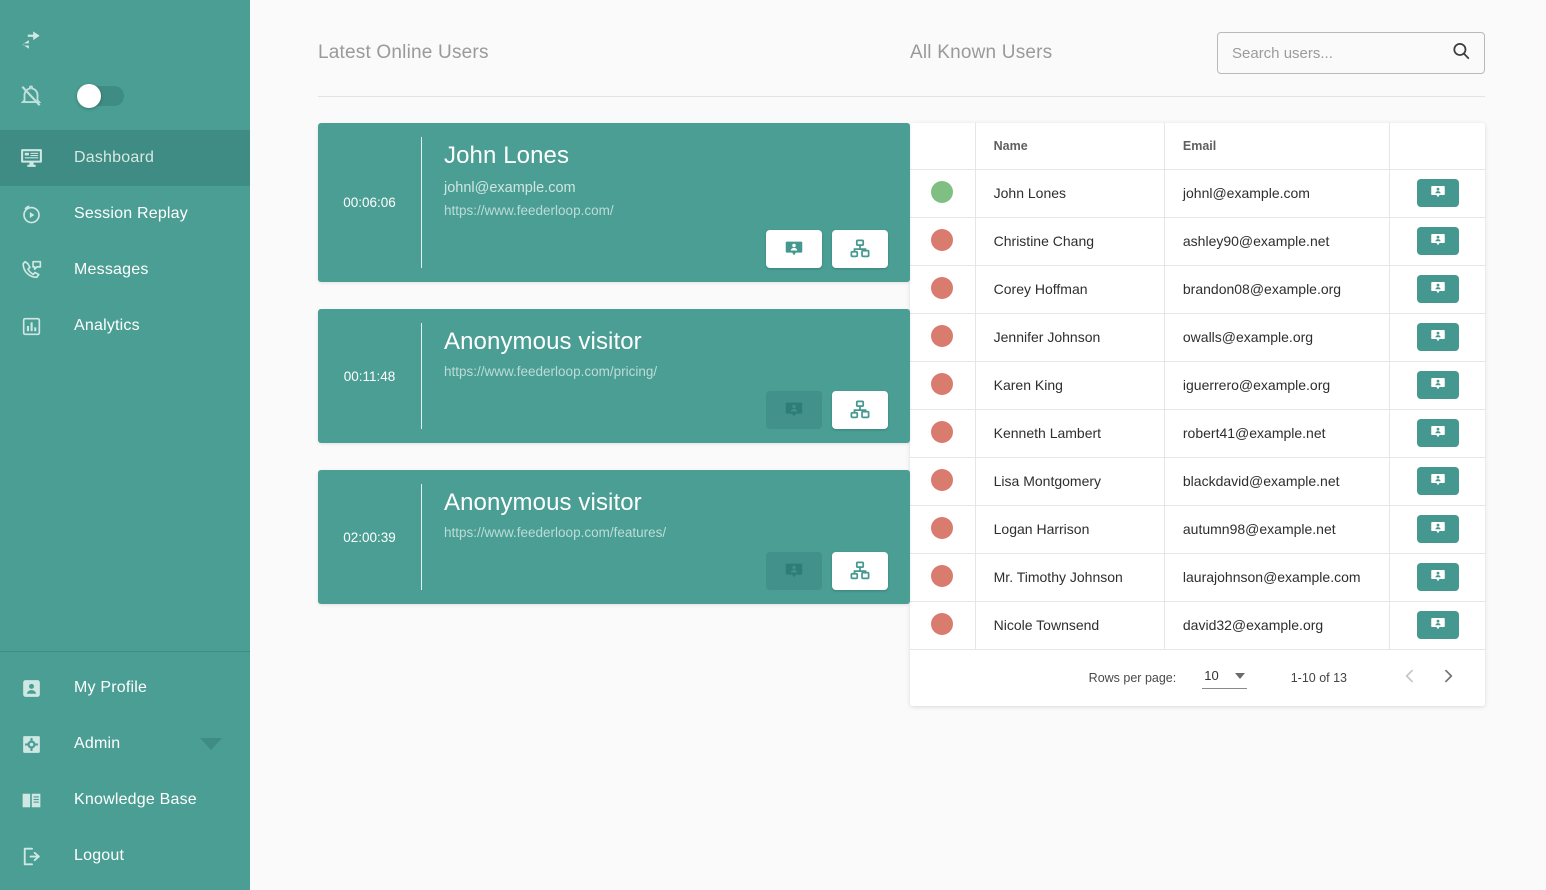 Image resolution: width=1546 pixels, height=890 pixels. I want to click on rows-per-page-value: 10, so click(1211, 675).